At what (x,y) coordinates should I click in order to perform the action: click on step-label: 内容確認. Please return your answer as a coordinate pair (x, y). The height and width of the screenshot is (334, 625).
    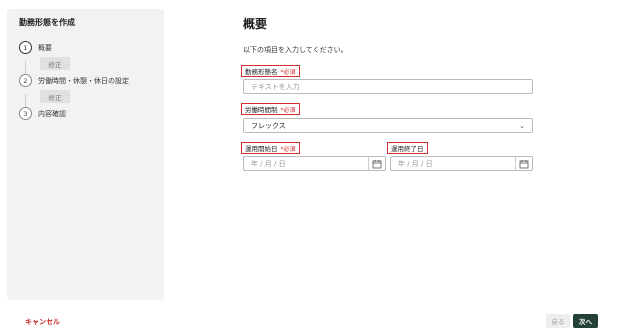
    Looking at the image, I should click on (52, 113).